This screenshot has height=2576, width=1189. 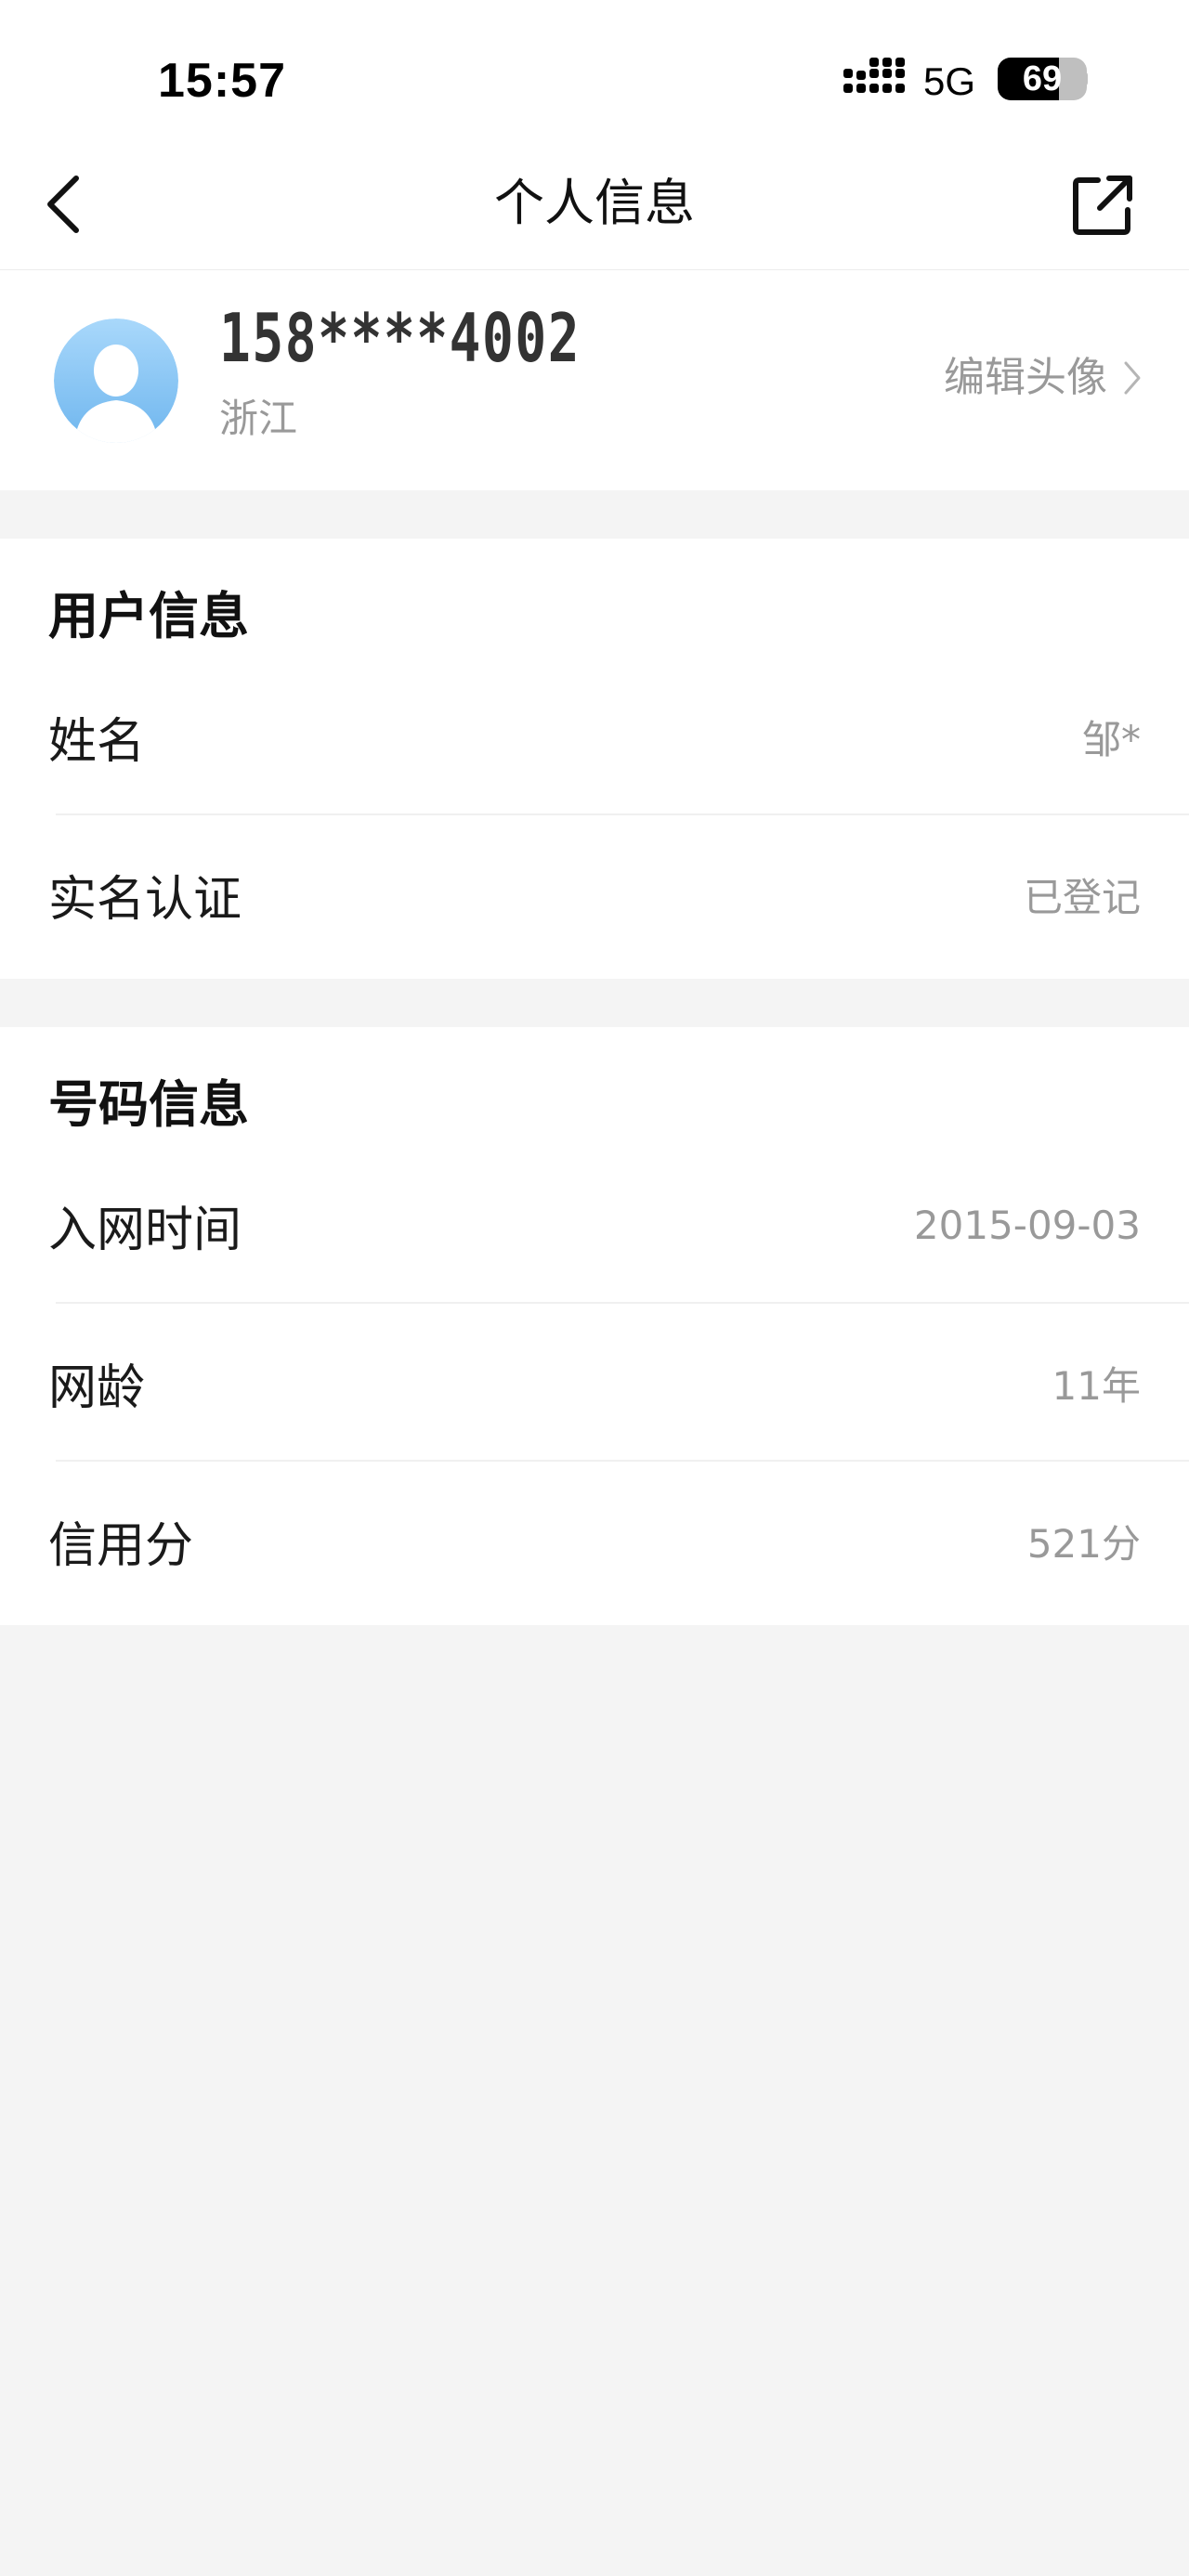 I want to click on row-value: 2015-09-03, so click(x=1027, y=1225).